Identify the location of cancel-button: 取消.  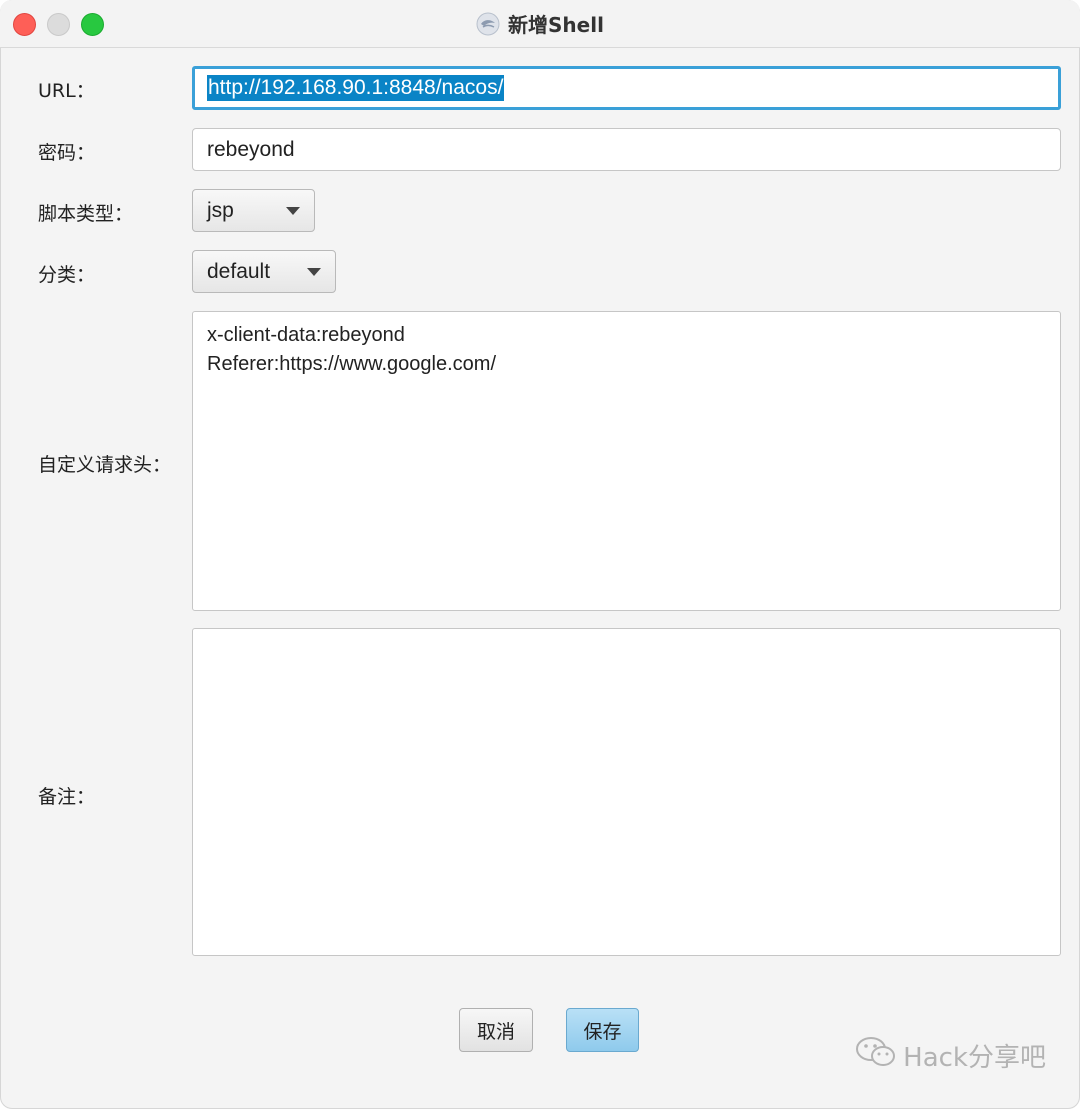
(496, 1030).